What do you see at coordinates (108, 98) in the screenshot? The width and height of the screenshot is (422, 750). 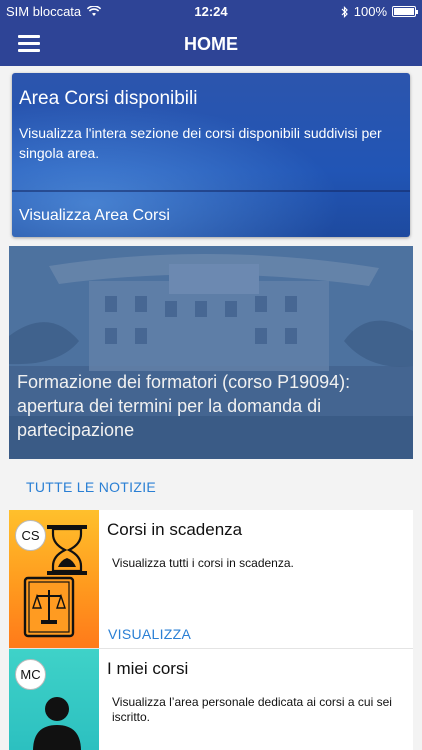 I see `area-card-title: Area Corsi disponibili` at bounding box center [108, 98].